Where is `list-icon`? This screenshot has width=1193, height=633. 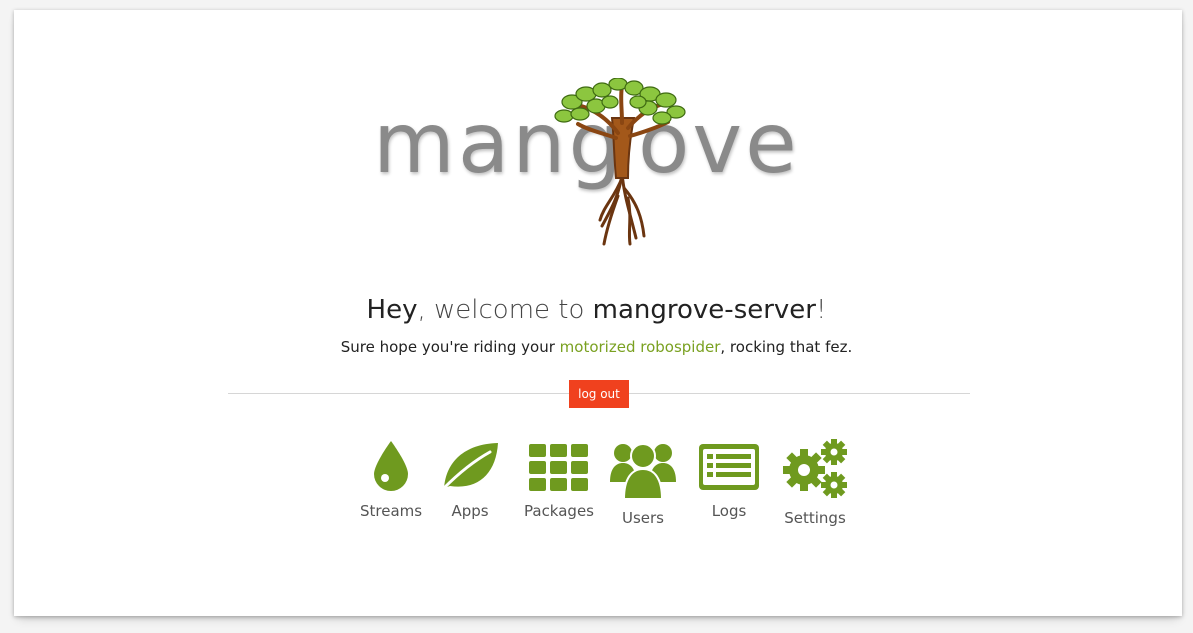
list-icon is located at coordinates (729, 467).